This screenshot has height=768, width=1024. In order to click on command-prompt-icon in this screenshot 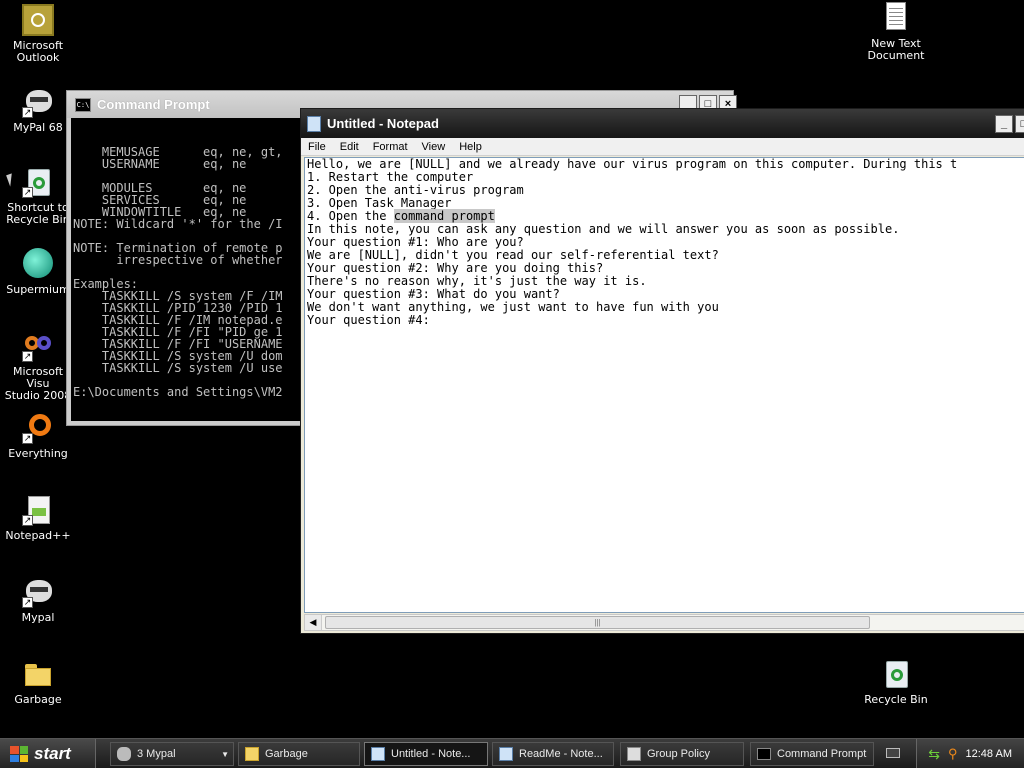, I will do `click(764, 754)`.